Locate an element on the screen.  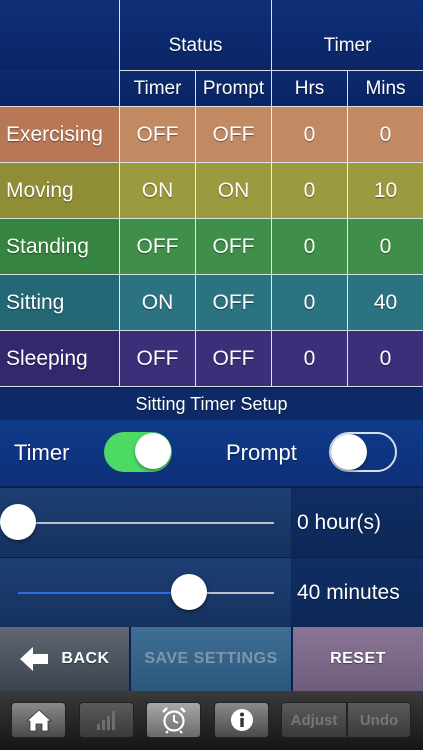
home-icon is located at coordinates (38, 720).